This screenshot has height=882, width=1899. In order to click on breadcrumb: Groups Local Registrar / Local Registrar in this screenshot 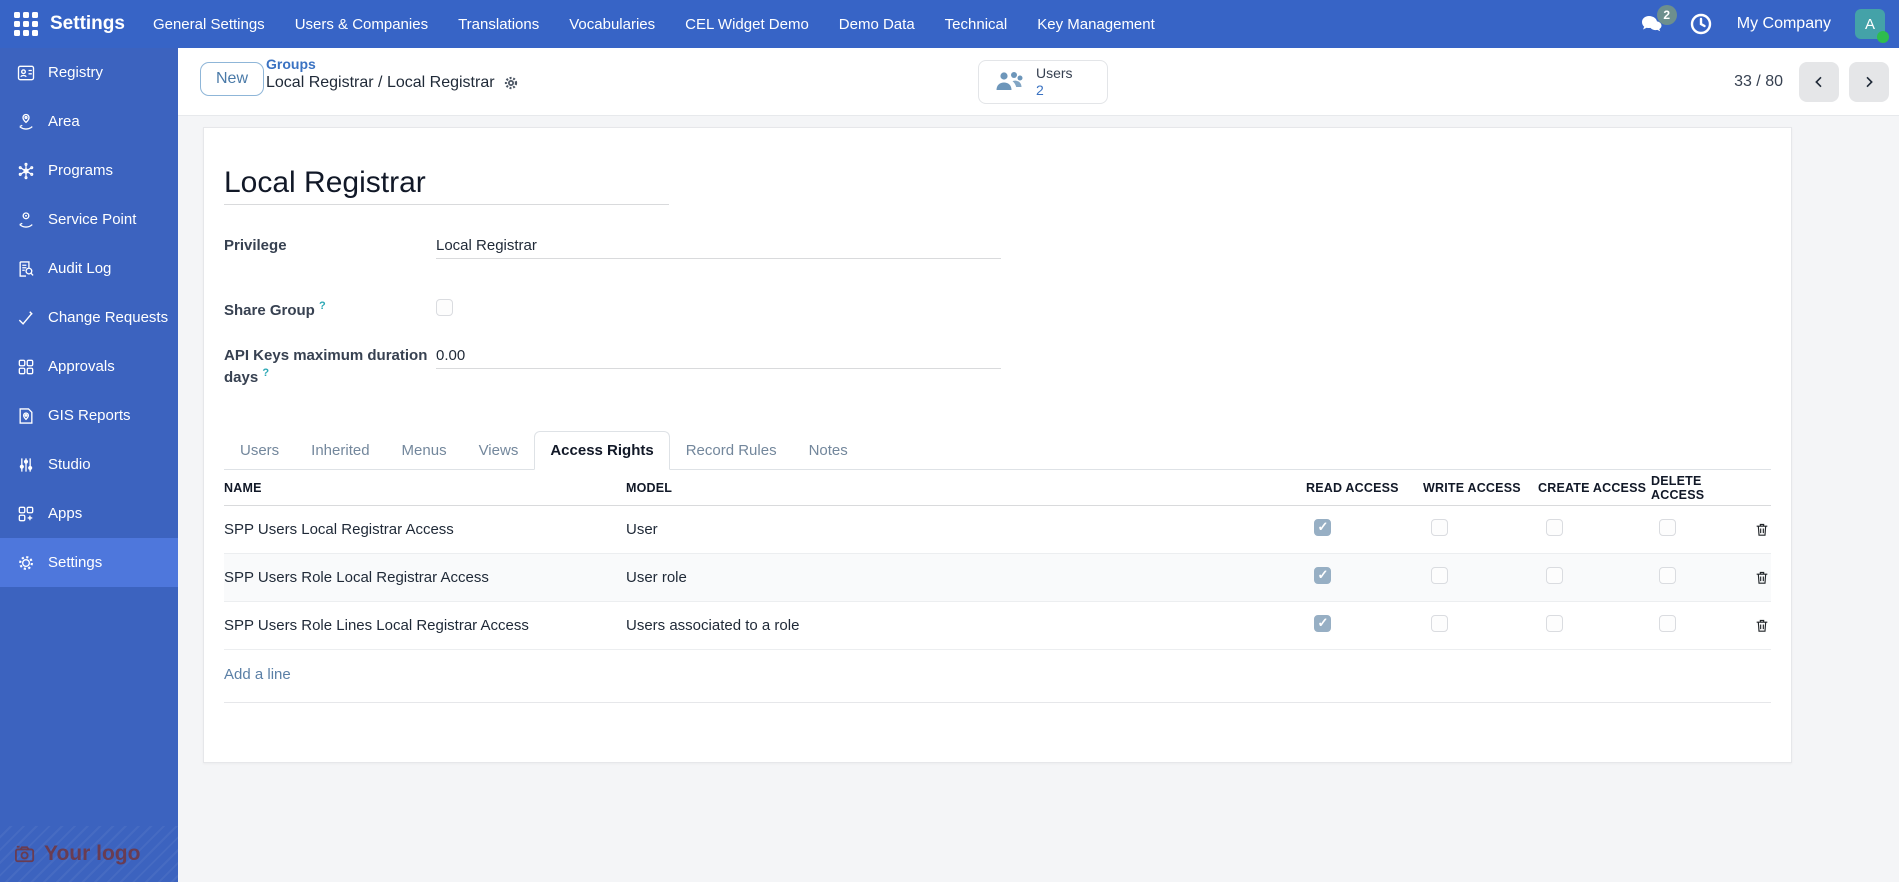, I will do `click(392, 74)`.